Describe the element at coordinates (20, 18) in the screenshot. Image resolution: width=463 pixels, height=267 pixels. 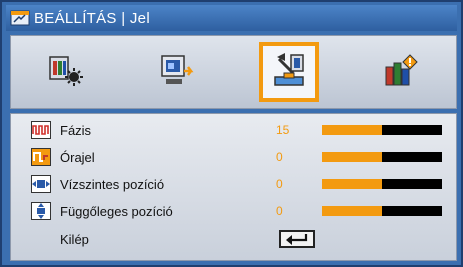
I see `settings-menu-icon` at that location.